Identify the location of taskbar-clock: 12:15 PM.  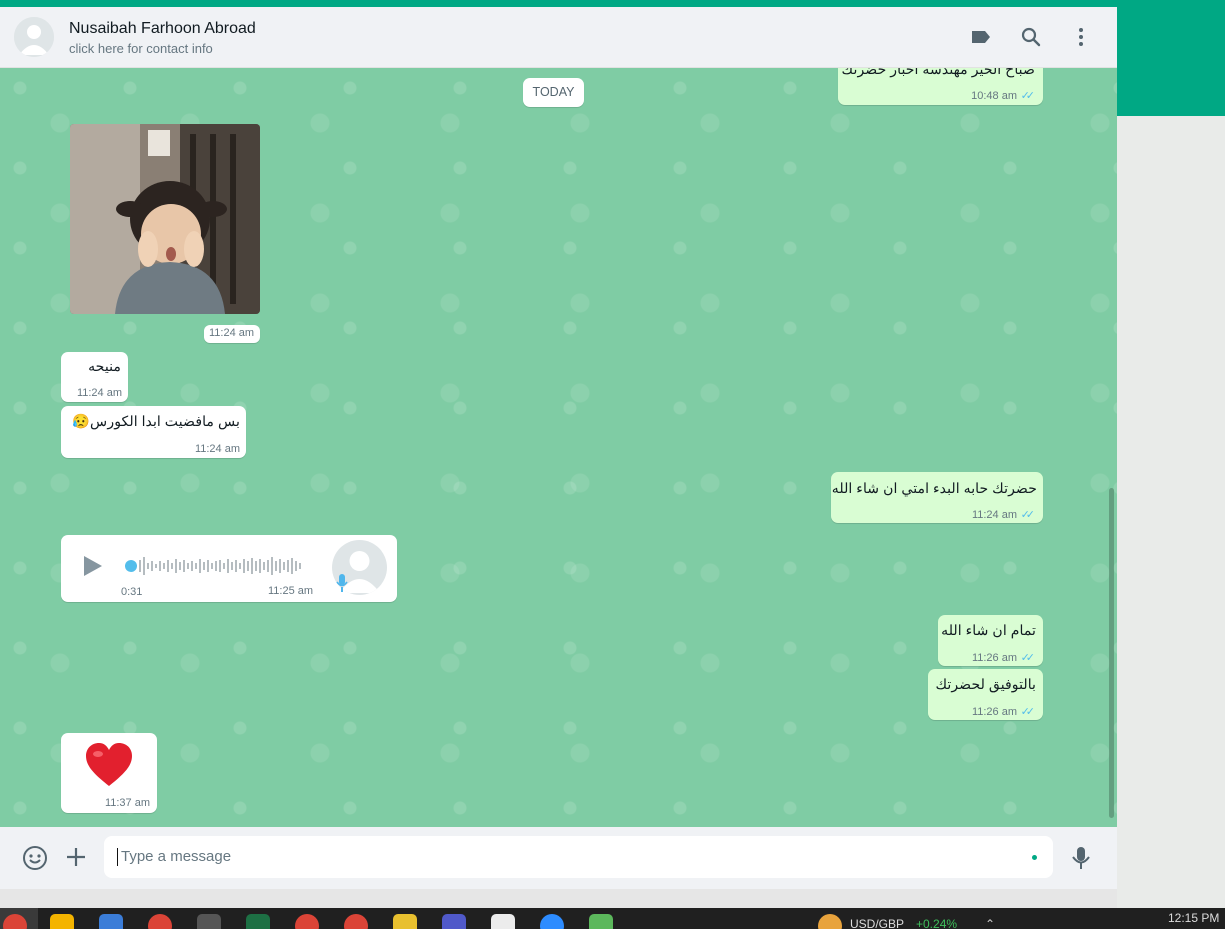
(1193, 918).